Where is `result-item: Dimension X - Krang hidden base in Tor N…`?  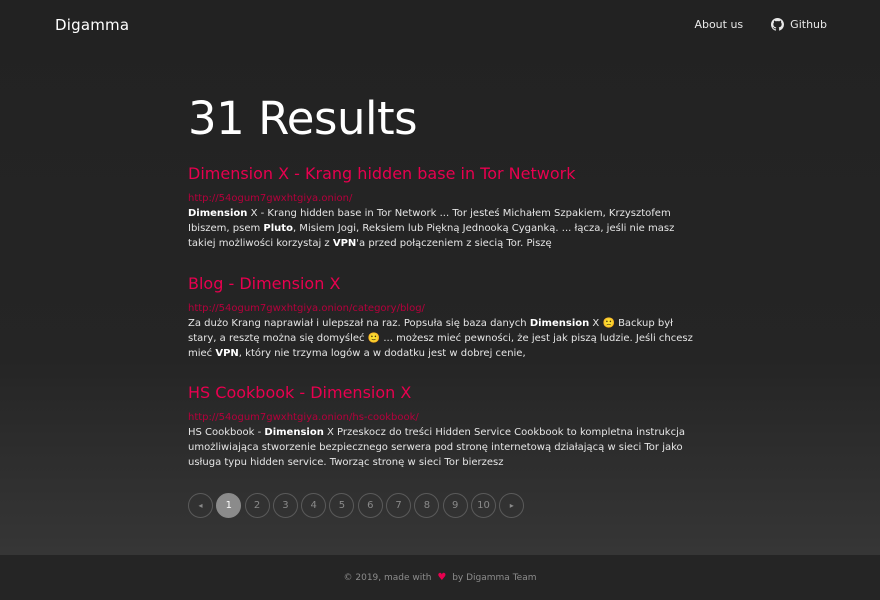 result-item: Dimension X - Krang hidden base in Tor N… is located at coordinates (445, 207).